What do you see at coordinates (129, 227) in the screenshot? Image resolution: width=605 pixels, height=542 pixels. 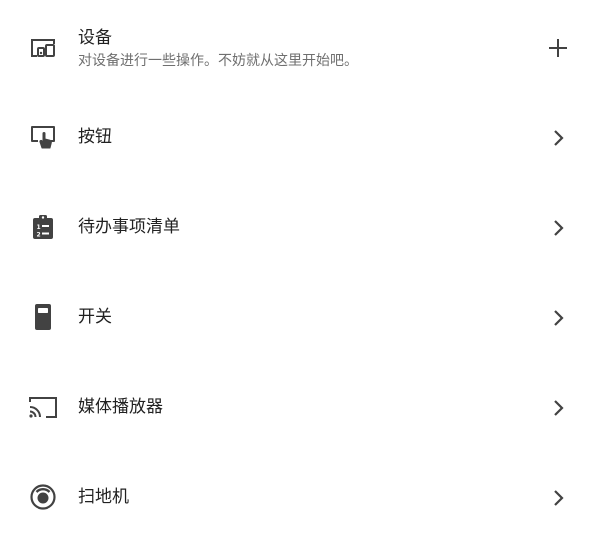 I see `list-item-title: 待办事项清单` at bounding box center [129, 227].